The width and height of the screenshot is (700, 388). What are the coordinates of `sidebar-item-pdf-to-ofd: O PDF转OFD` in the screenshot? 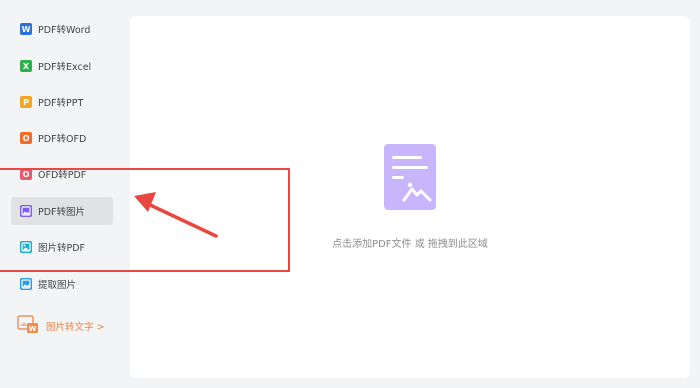 It's located at (62, 138).